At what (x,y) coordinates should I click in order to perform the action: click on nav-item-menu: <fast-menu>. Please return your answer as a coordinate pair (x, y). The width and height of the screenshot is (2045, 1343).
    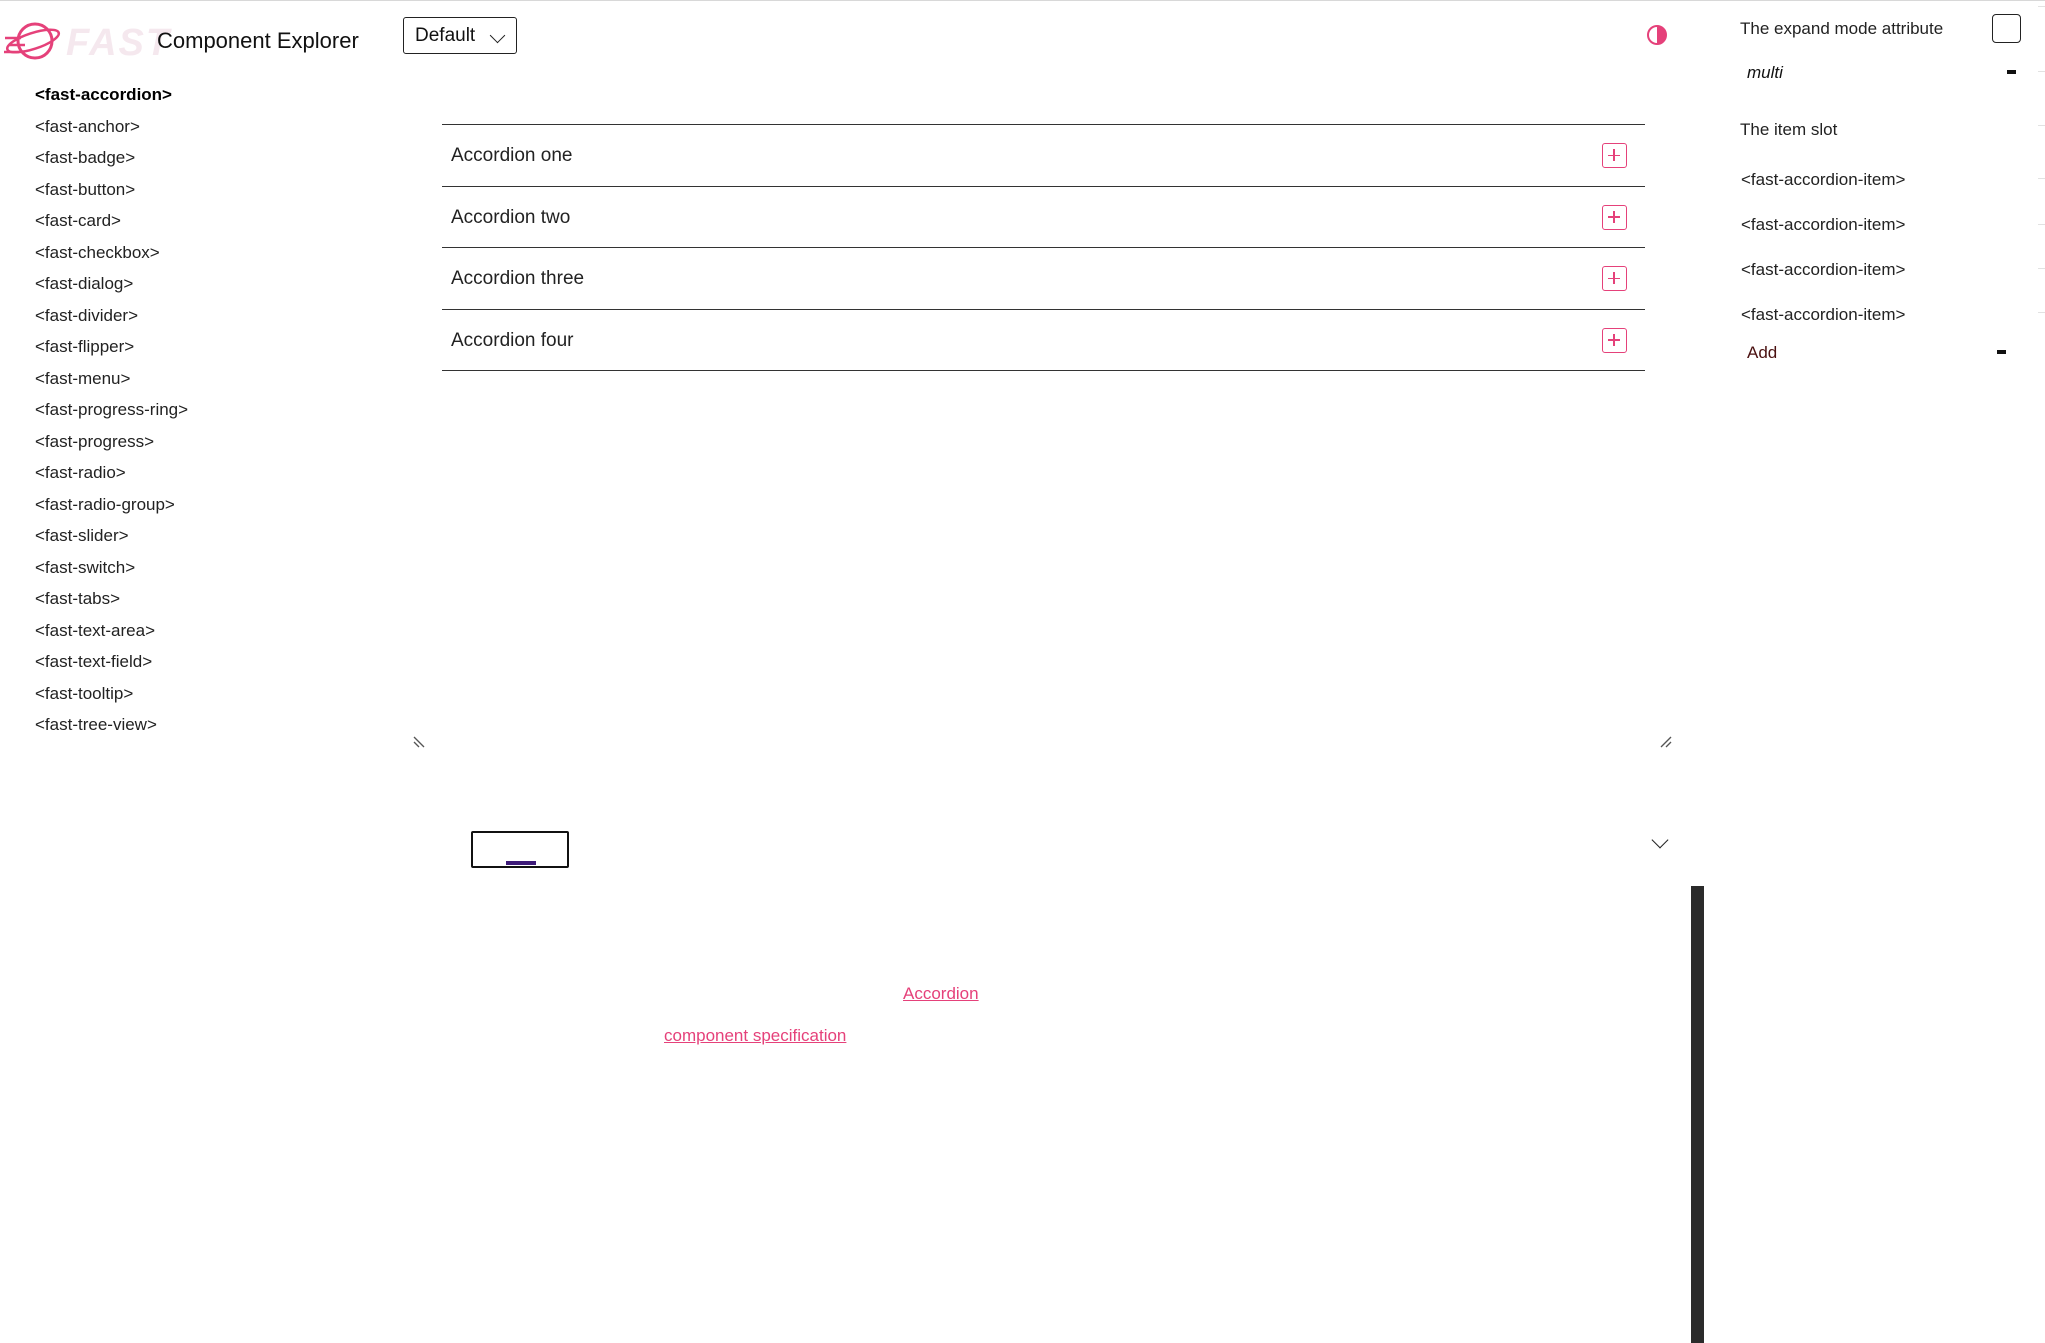
    Looking at the image, I should click on (200, 382).